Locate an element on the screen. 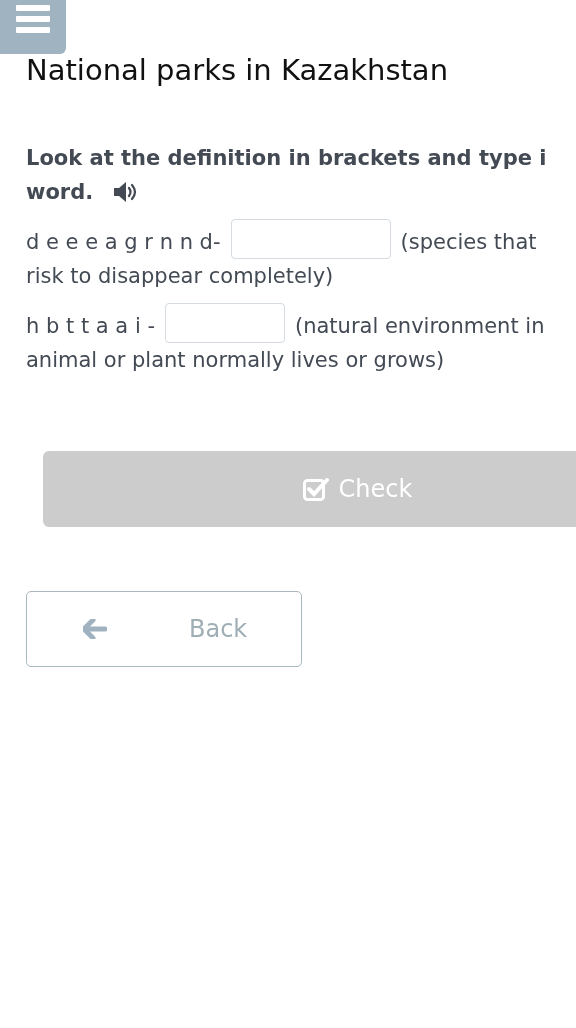  definition-text: (species that is located at coordinates (468, 242).